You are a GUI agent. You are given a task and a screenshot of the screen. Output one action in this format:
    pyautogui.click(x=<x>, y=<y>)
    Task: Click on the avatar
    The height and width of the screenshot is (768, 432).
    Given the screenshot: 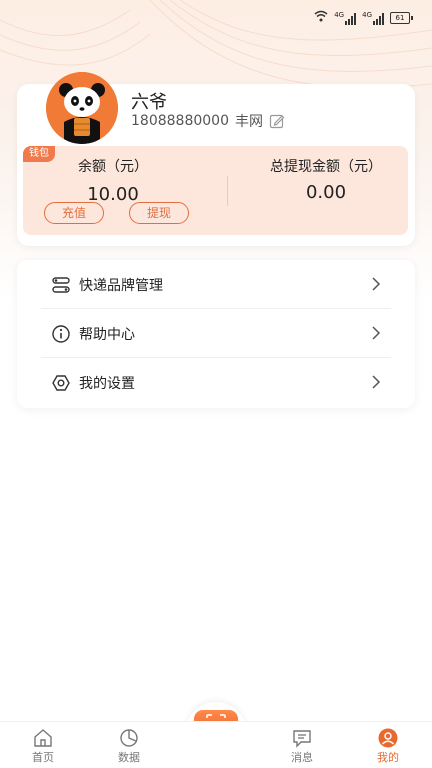 What is the action you would take?
    pyautogui.click(x=82, y=108)
    